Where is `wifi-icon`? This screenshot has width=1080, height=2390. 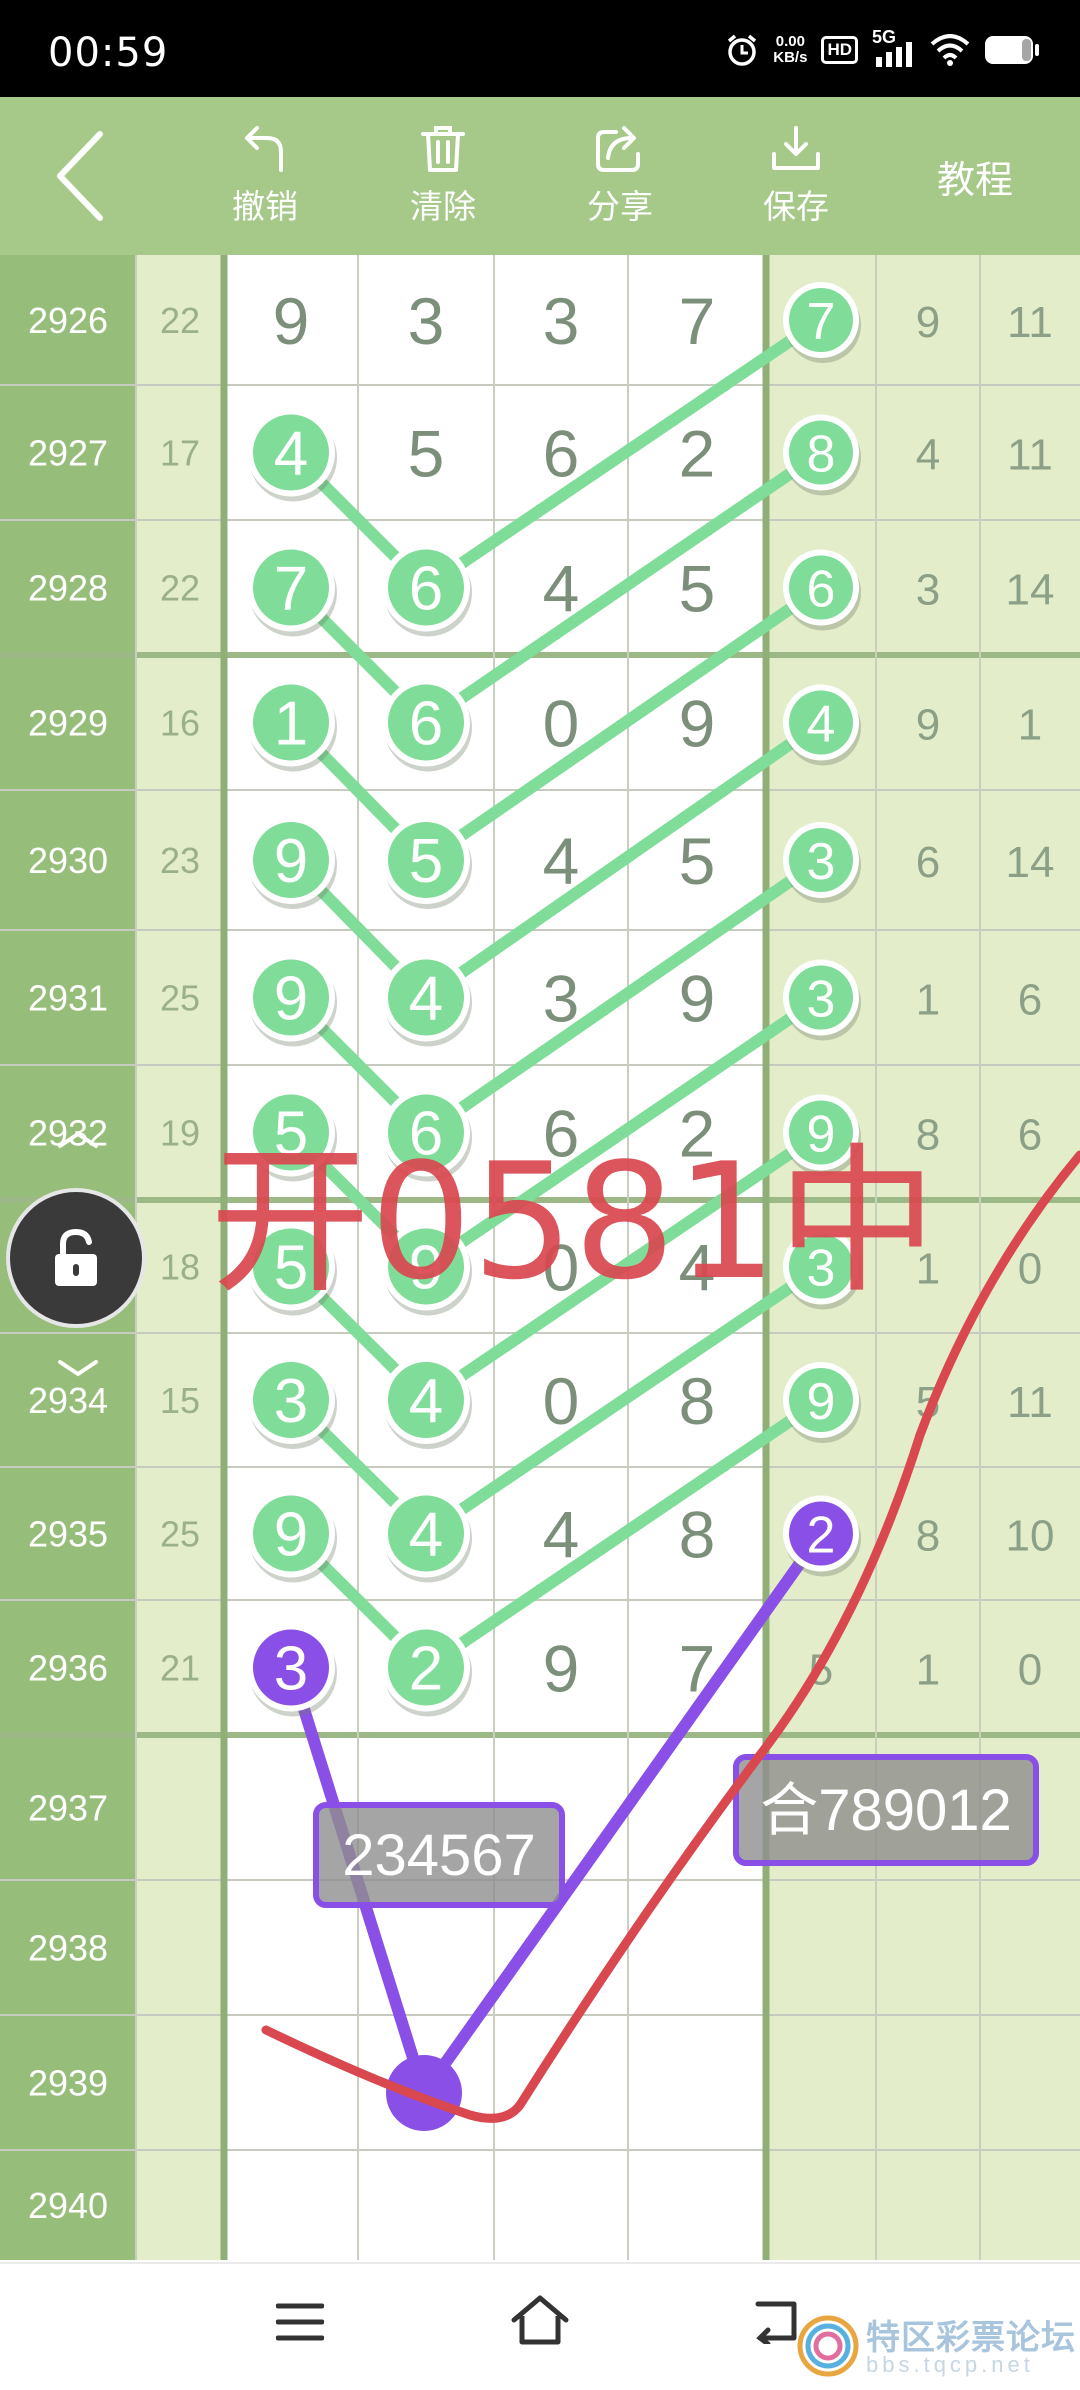 wifi-icon is located at coordinates (950, 50).